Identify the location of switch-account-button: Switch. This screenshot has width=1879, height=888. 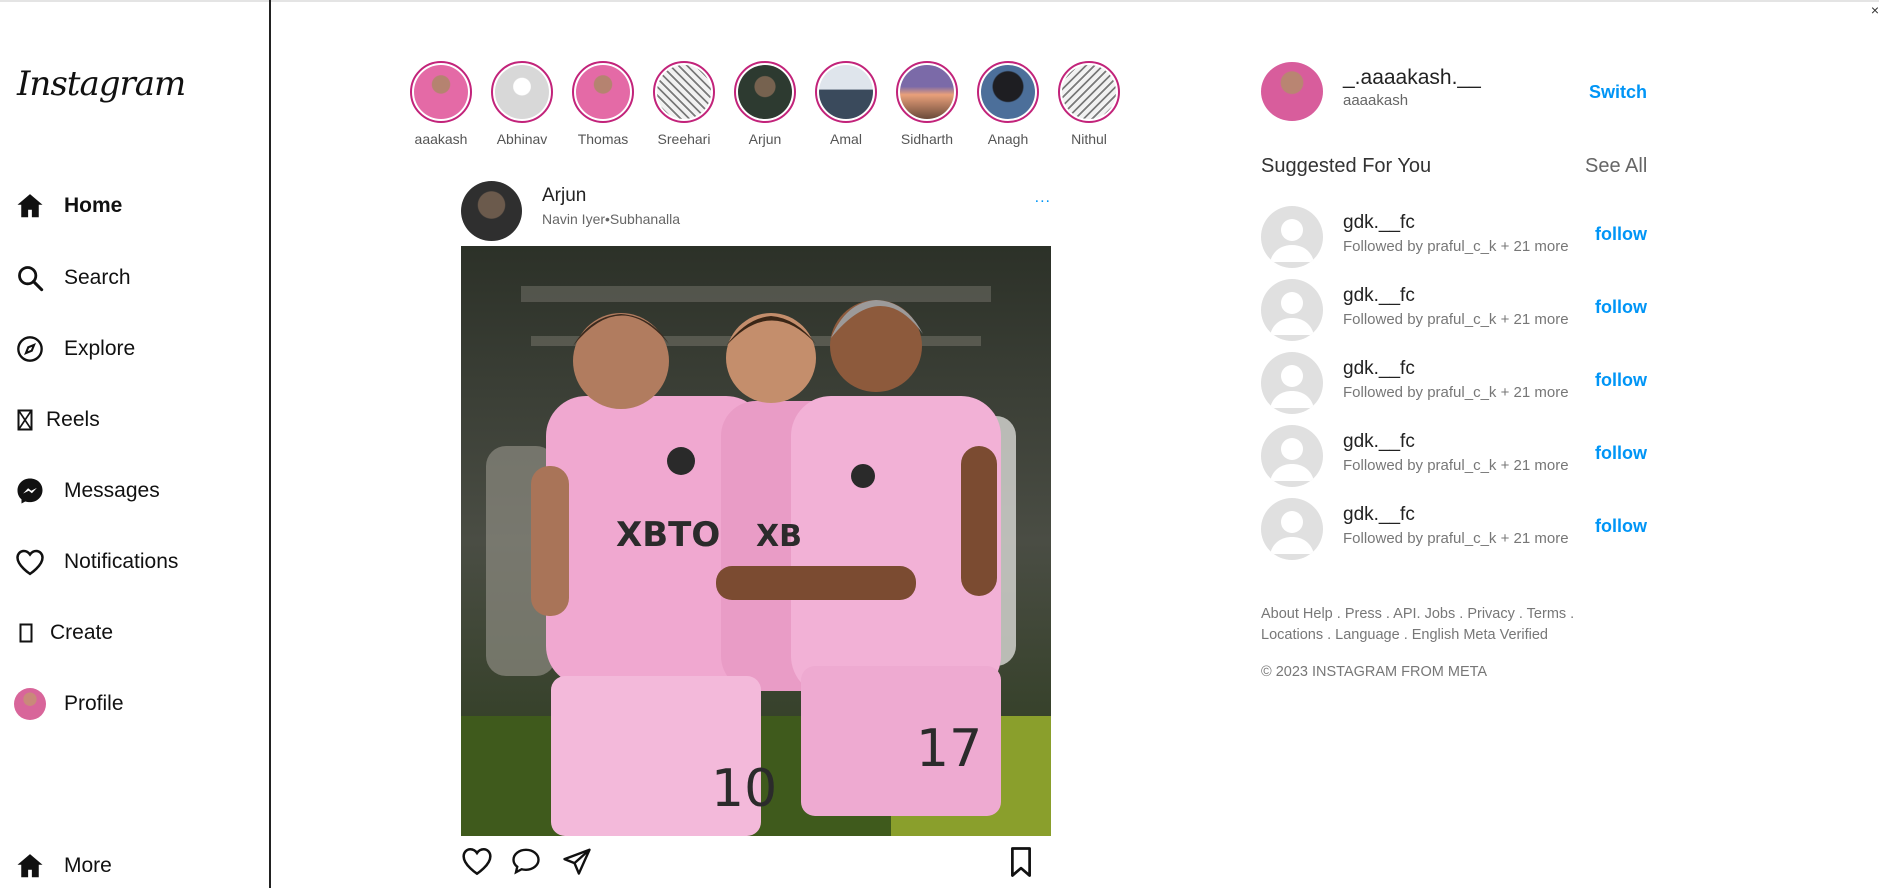
(1618, 92).